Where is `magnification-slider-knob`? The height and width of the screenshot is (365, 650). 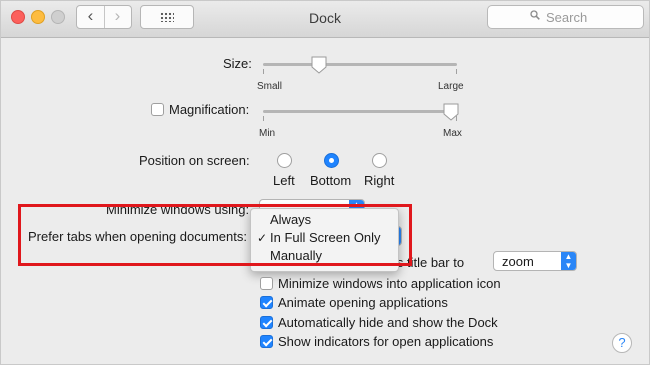 magnification-slider-knob is located at coordinates (451, 112).